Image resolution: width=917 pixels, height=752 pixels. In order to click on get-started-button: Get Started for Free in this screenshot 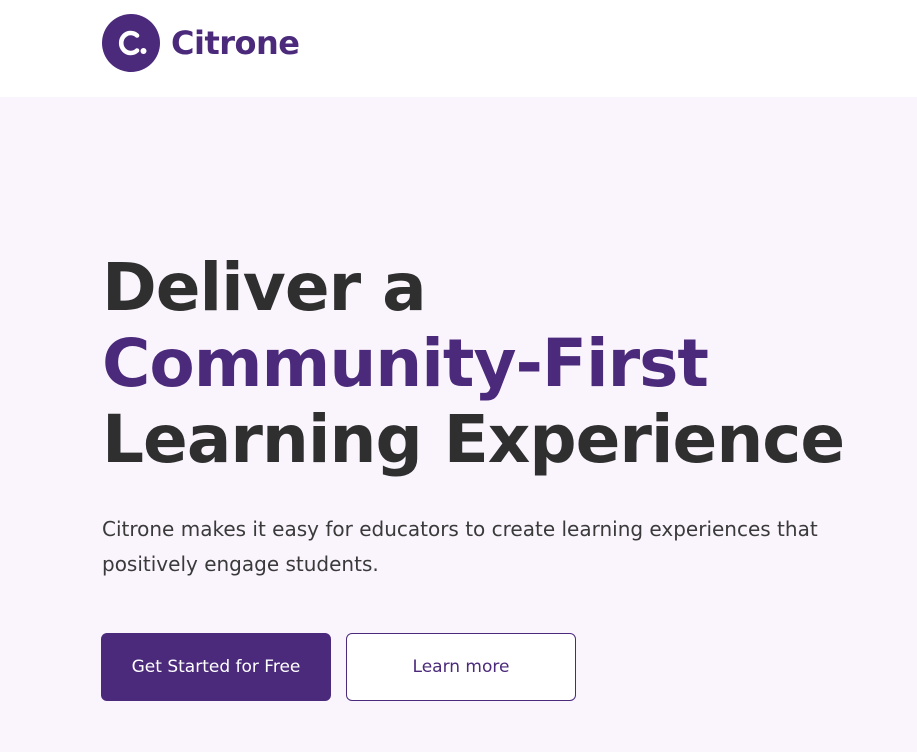, I will do `click(216, 667)`.